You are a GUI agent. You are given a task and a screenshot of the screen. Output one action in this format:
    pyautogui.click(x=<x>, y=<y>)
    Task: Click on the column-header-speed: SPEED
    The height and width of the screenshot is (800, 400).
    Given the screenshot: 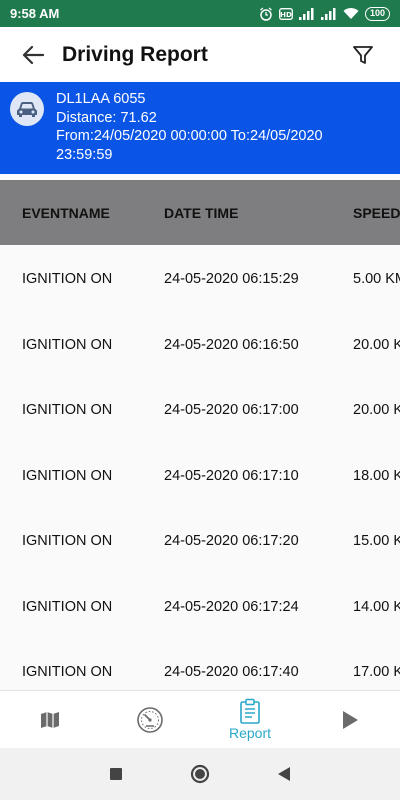 What is the action you would take?
    pyautogui.click(x=376, y=212)
    